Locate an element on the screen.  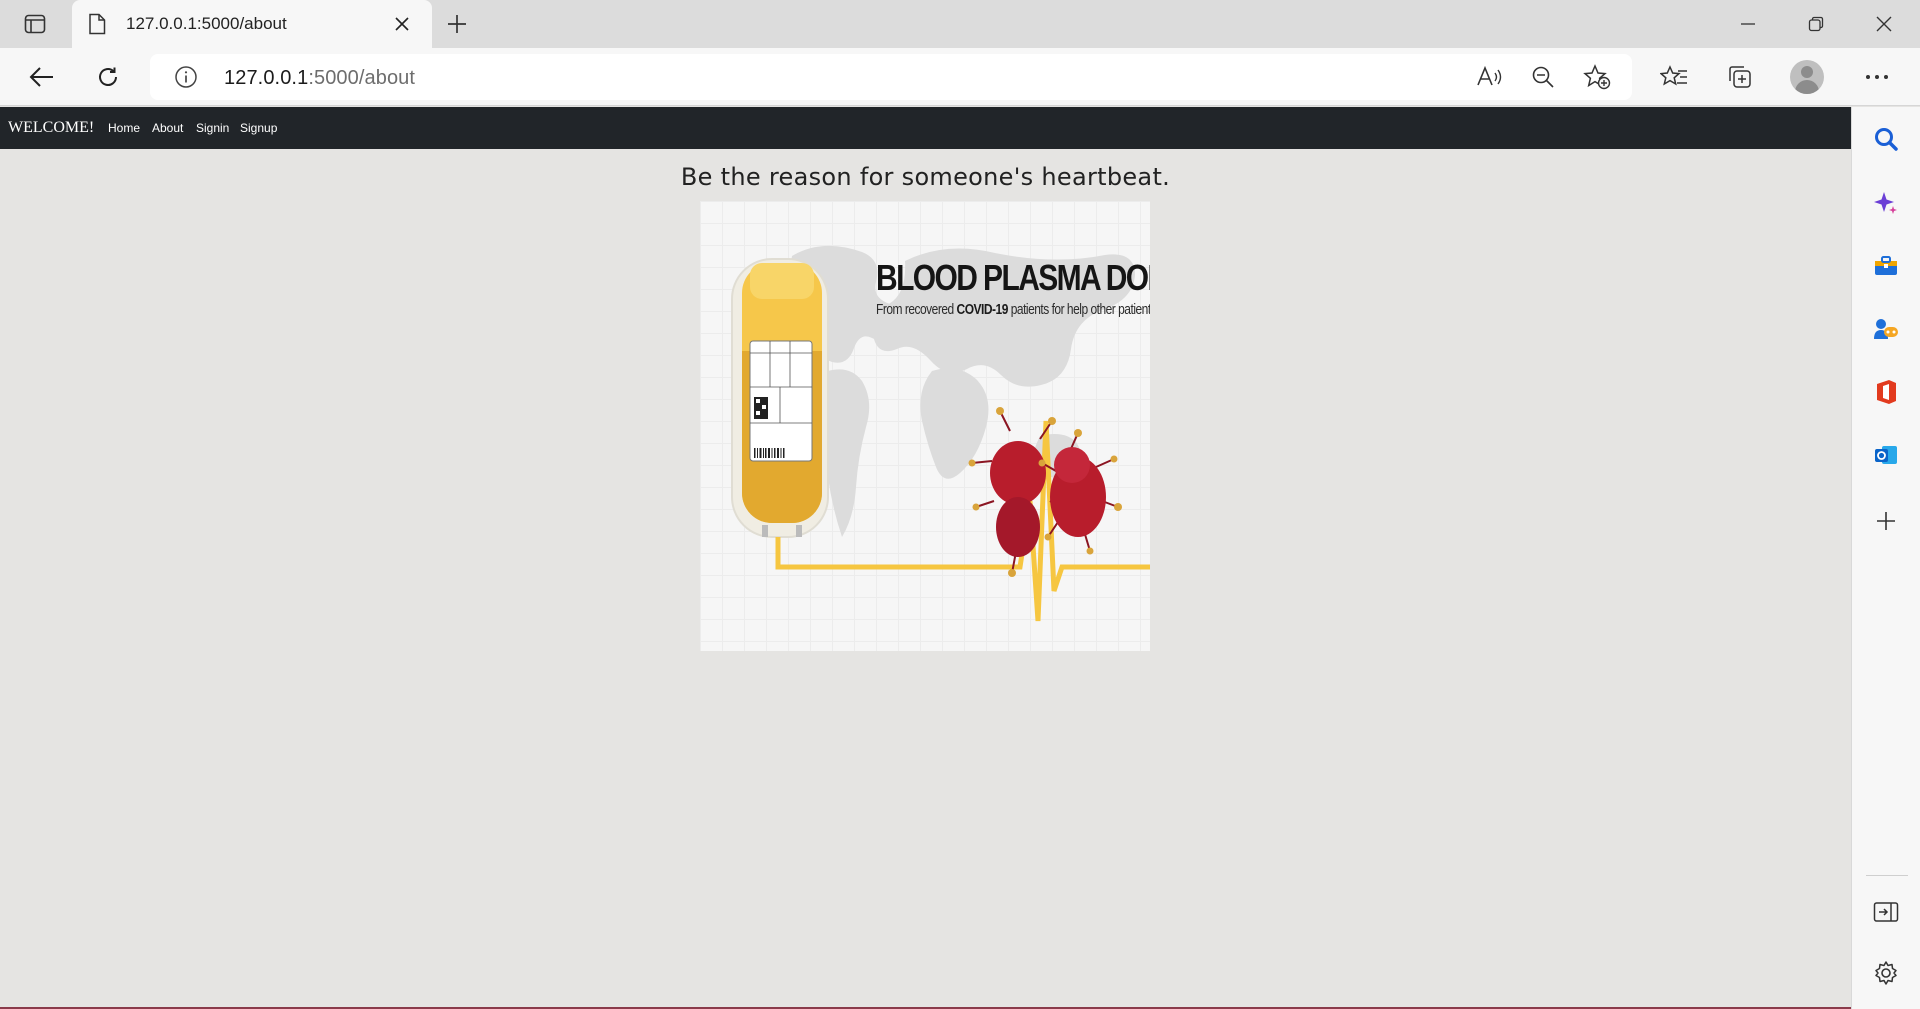
add-favorite-icon is located at coordinates (1597, 77).